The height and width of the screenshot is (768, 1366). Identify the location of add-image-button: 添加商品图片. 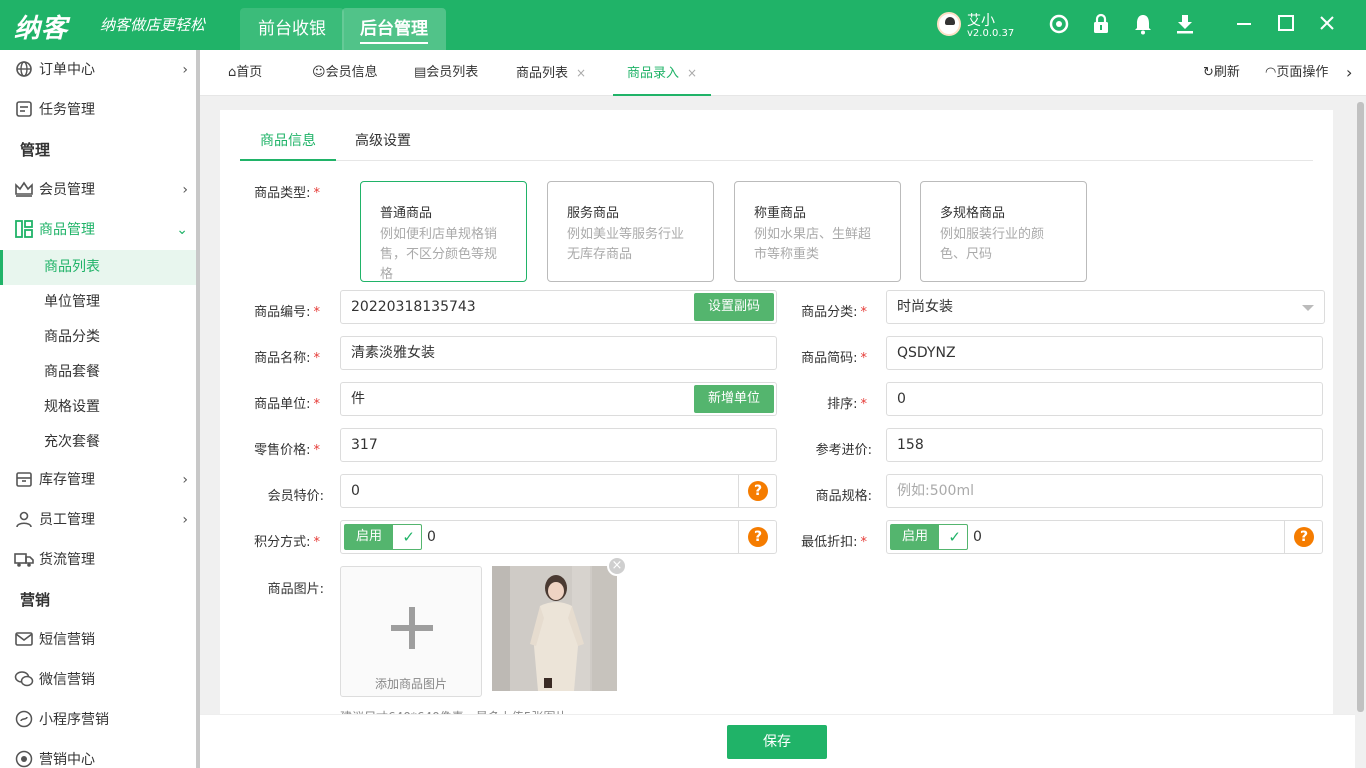
(411, 631).